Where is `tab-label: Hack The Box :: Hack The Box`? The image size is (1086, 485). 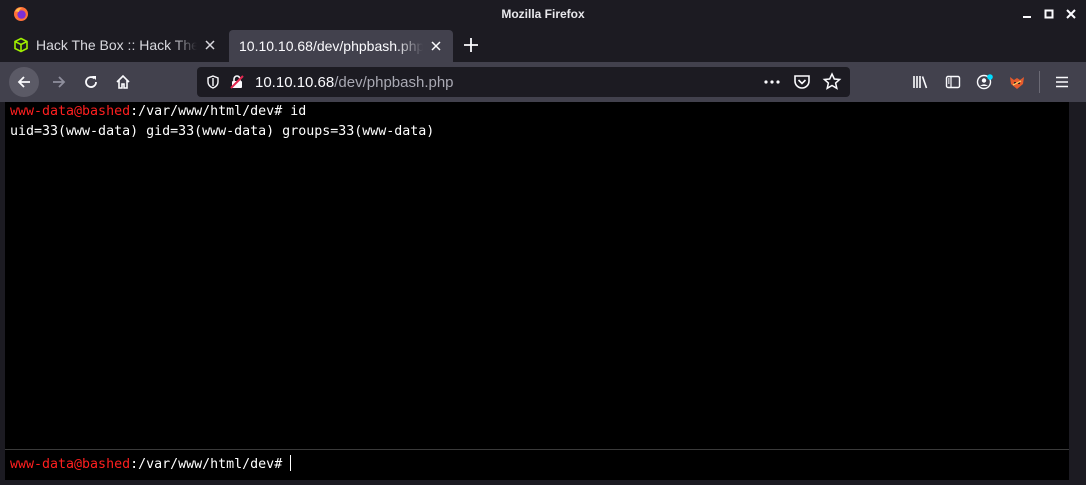
tab-label: Hack The Box :: Hack The Box is located at coordinates (116, 45).